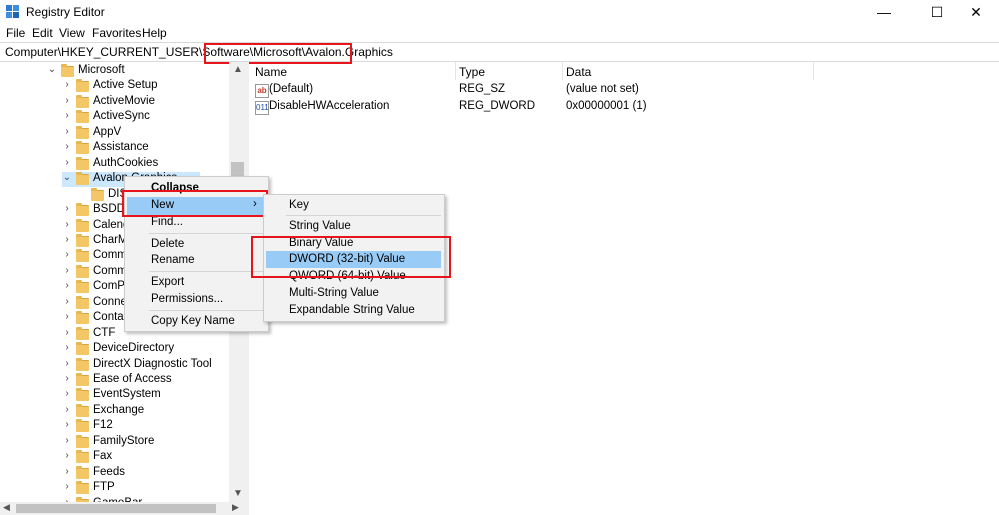 This screenshot has width=999, height=515. Describe the element at coordinates (237, 169) in the screenshot. I see `scroll-thumb` at that location.